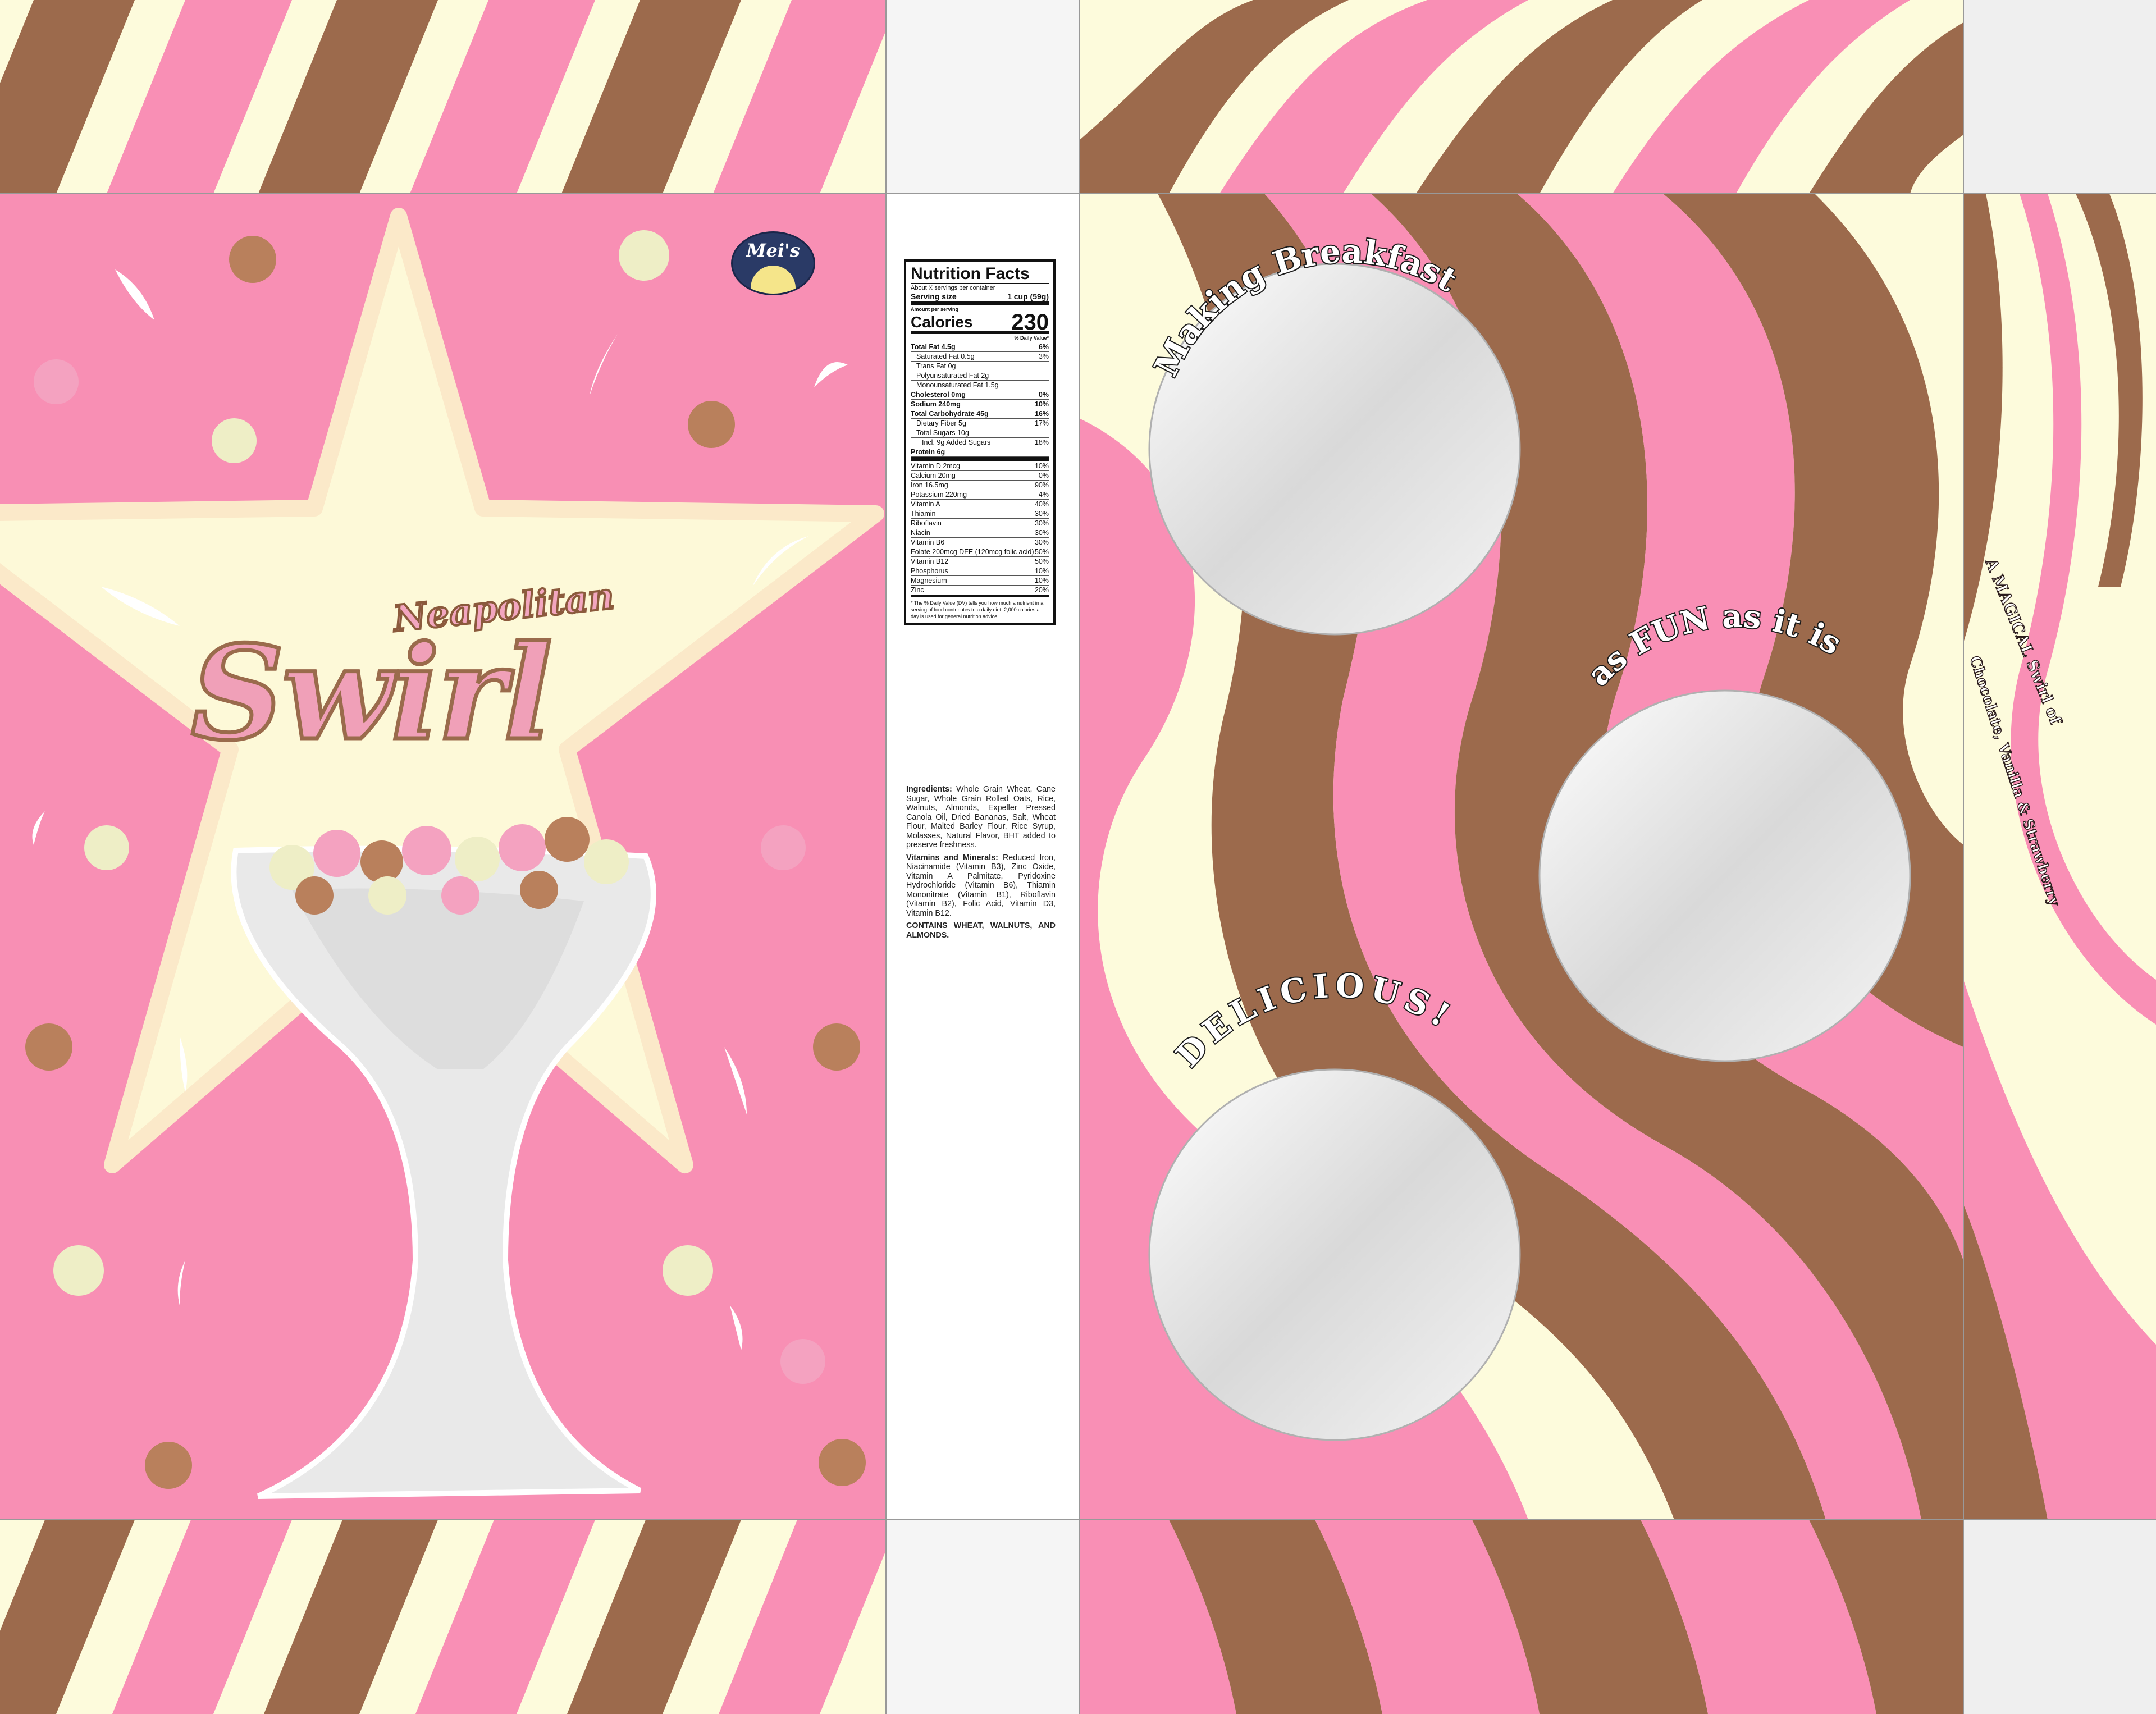 The image size is (2156, 1714). Describe the element at coordinates (1041, 414) in the screenshot. I see `nutrient-dv: 16%` at that location.